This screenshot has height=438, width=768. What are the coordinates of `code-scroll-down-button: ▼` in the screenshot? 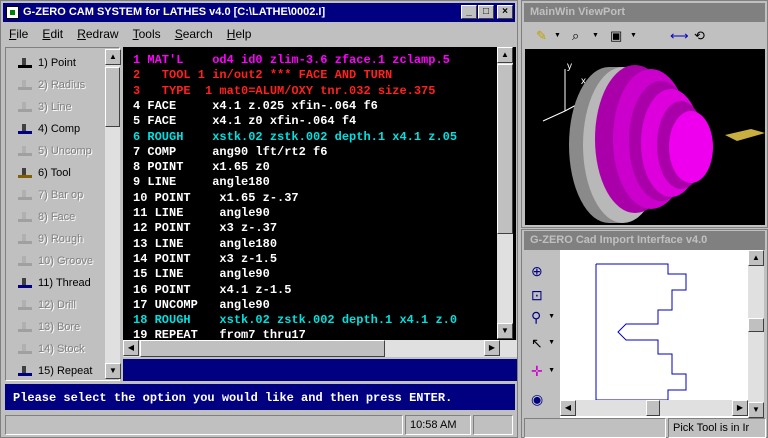 It's located at (505, 331).